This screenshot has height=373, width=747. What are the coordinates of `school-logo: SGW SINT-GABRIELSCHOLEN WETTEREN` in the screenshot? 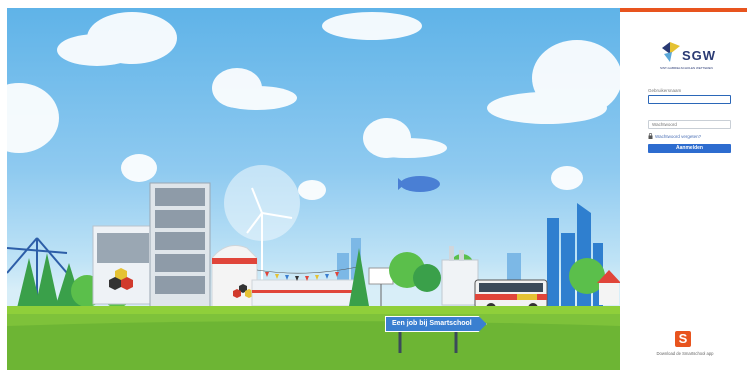 It's located at (687, 58).